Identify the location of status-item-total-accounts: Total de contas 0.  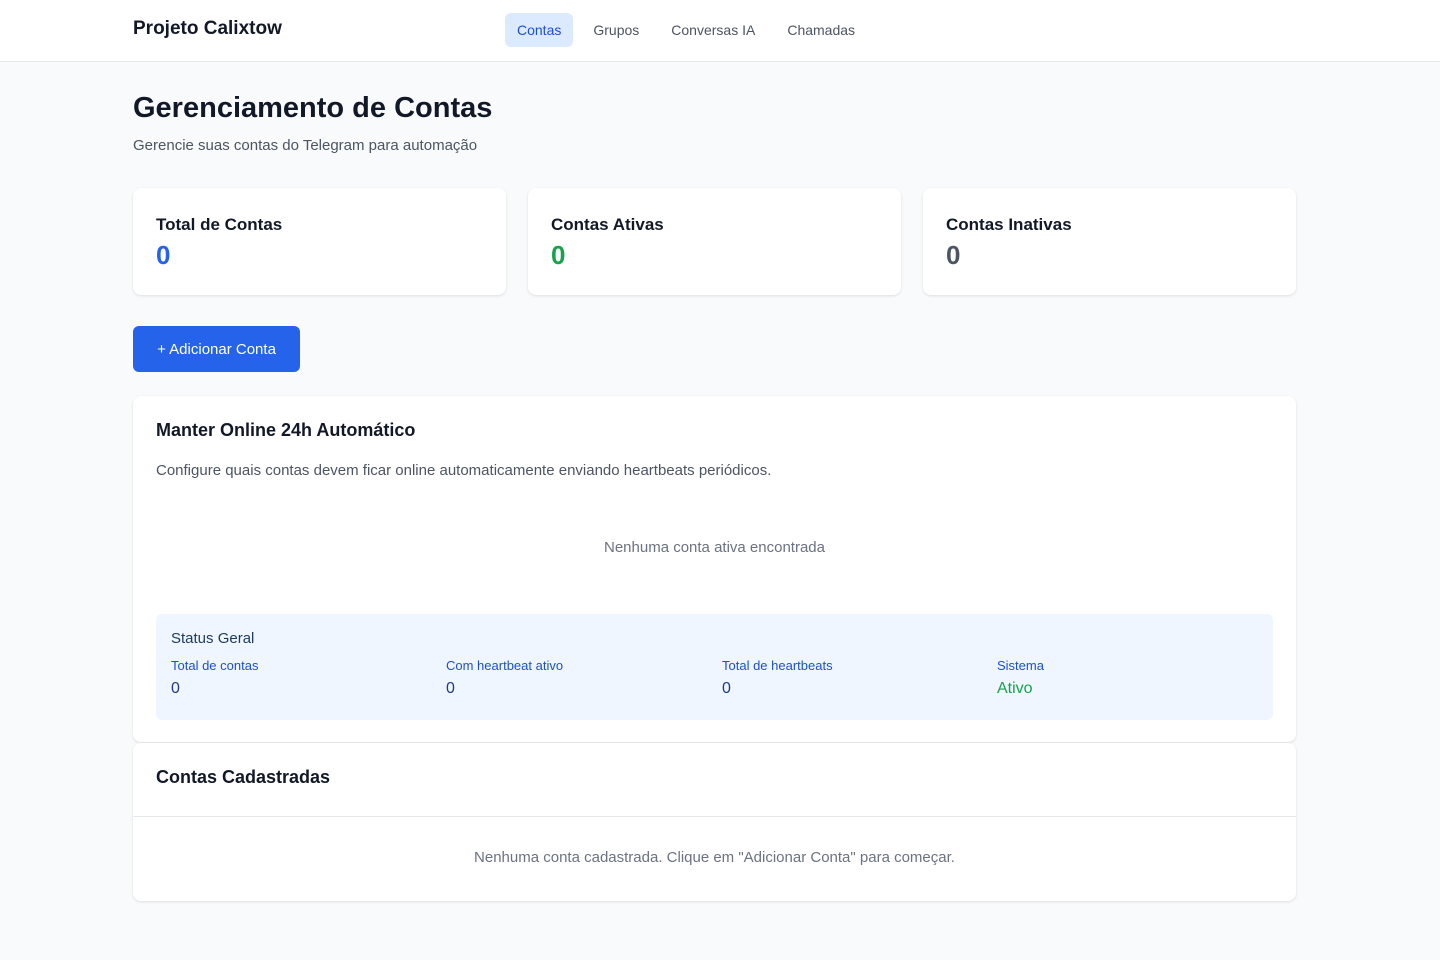
(296, 678).